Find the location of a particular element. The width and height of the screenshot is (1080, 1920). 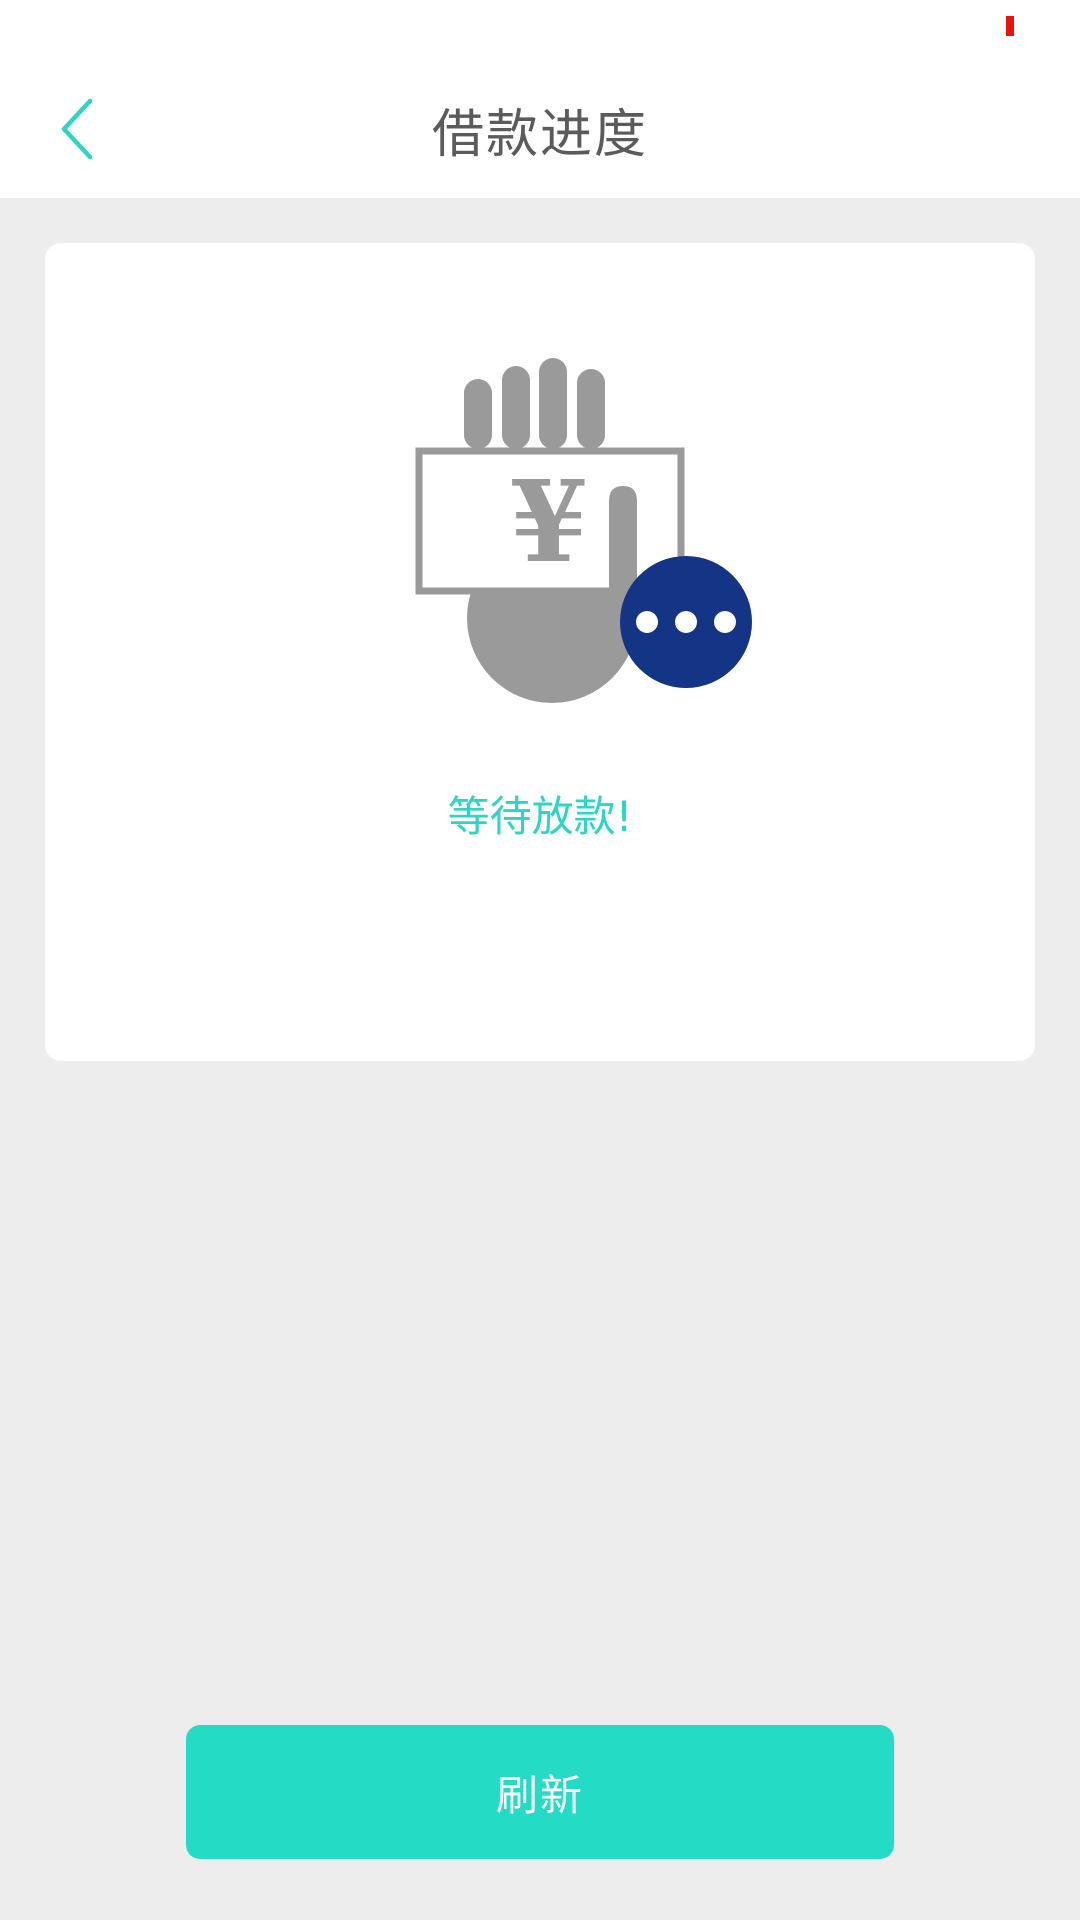

refresh-button: 刷新 is located at coordinates (540, 1792).